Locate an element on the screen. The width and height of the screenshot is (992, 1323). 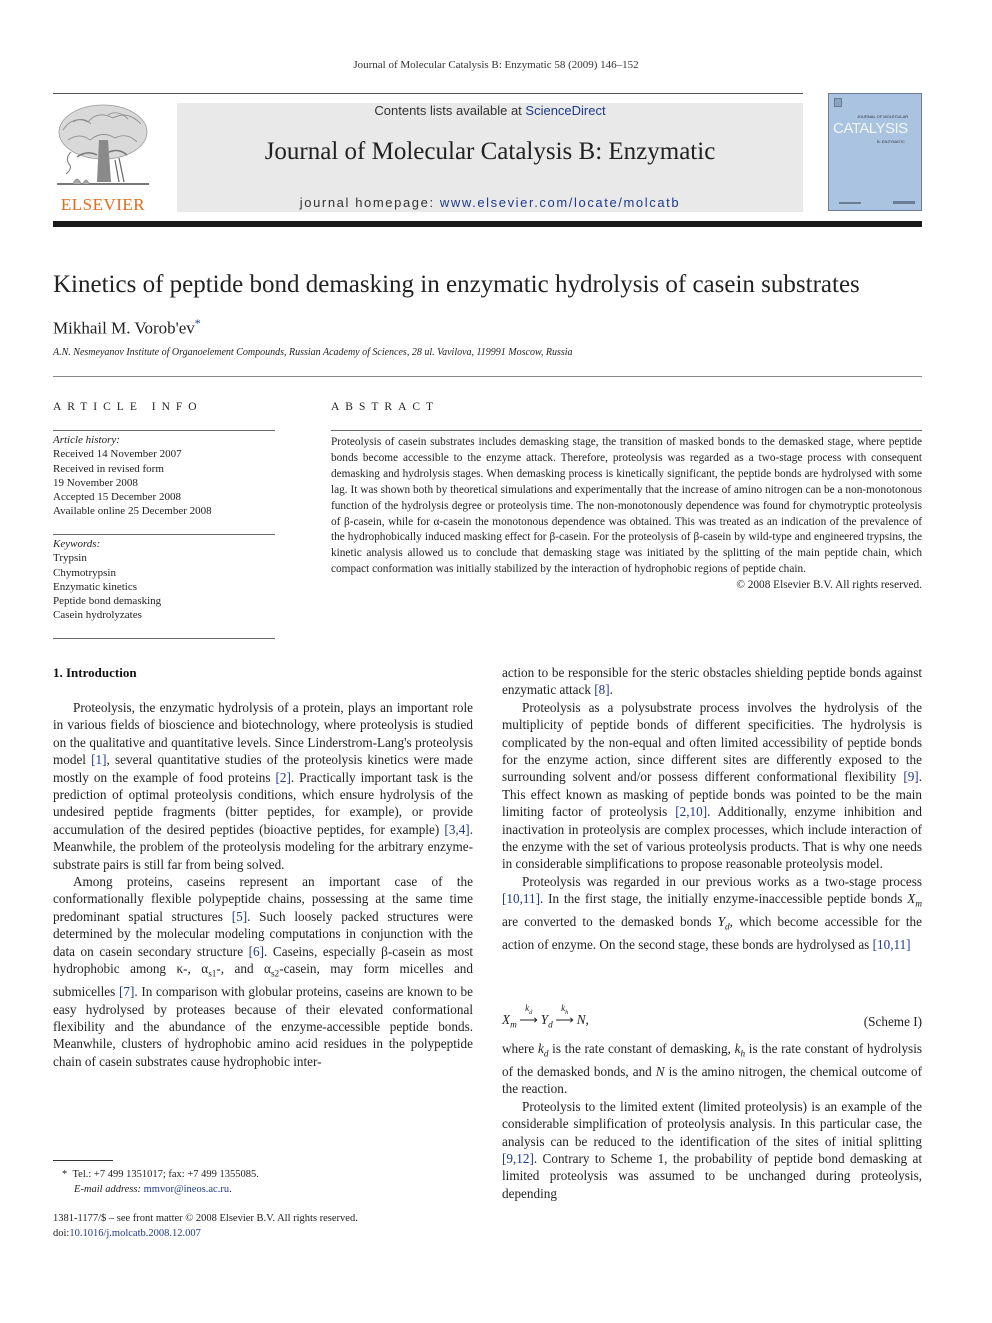
email-label: E-mail address: is located at coordinates (109, 1189).